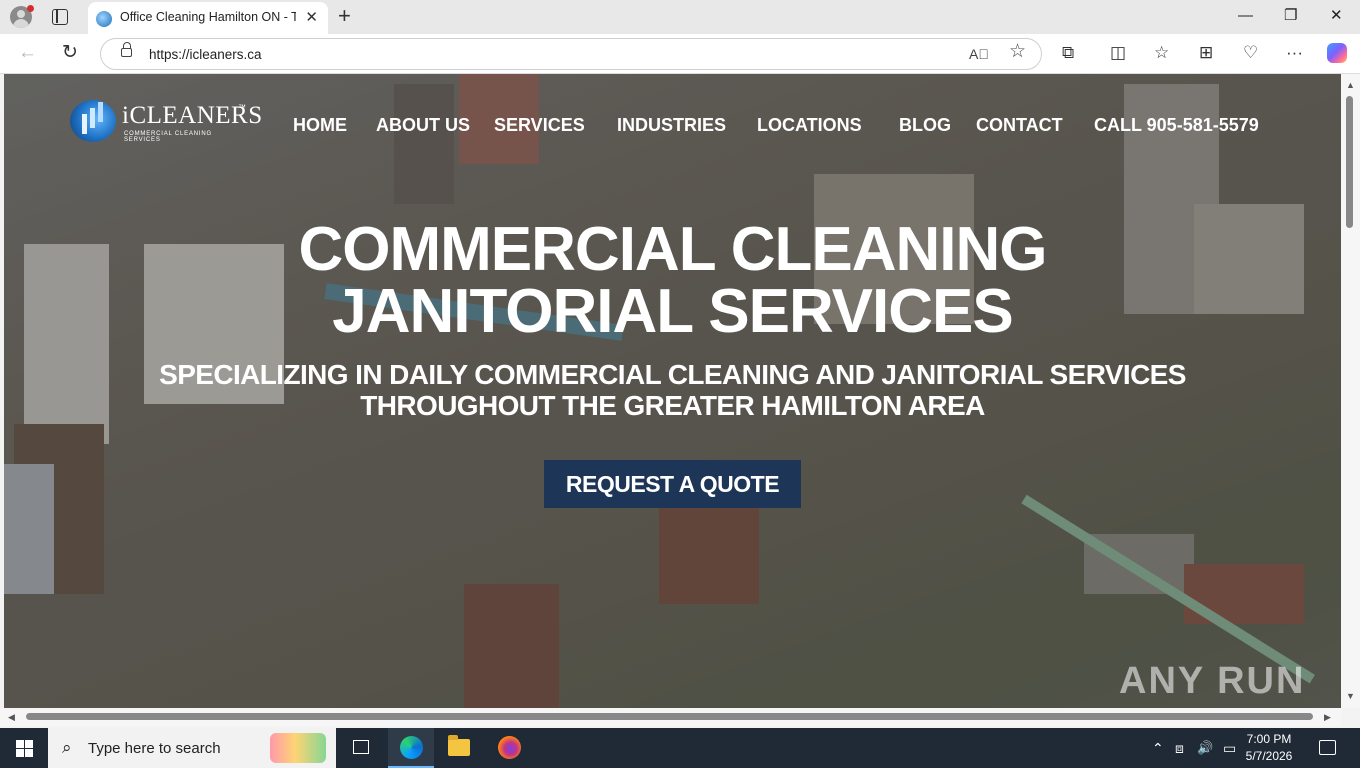 Image resolution: width=1360 pixels, height=768 pixels. What do you see at coordinates (1350, 391) in the screenshot?
I see `vertical-scrollbar: ▲ ▼` at bounding box center [1350, 391].